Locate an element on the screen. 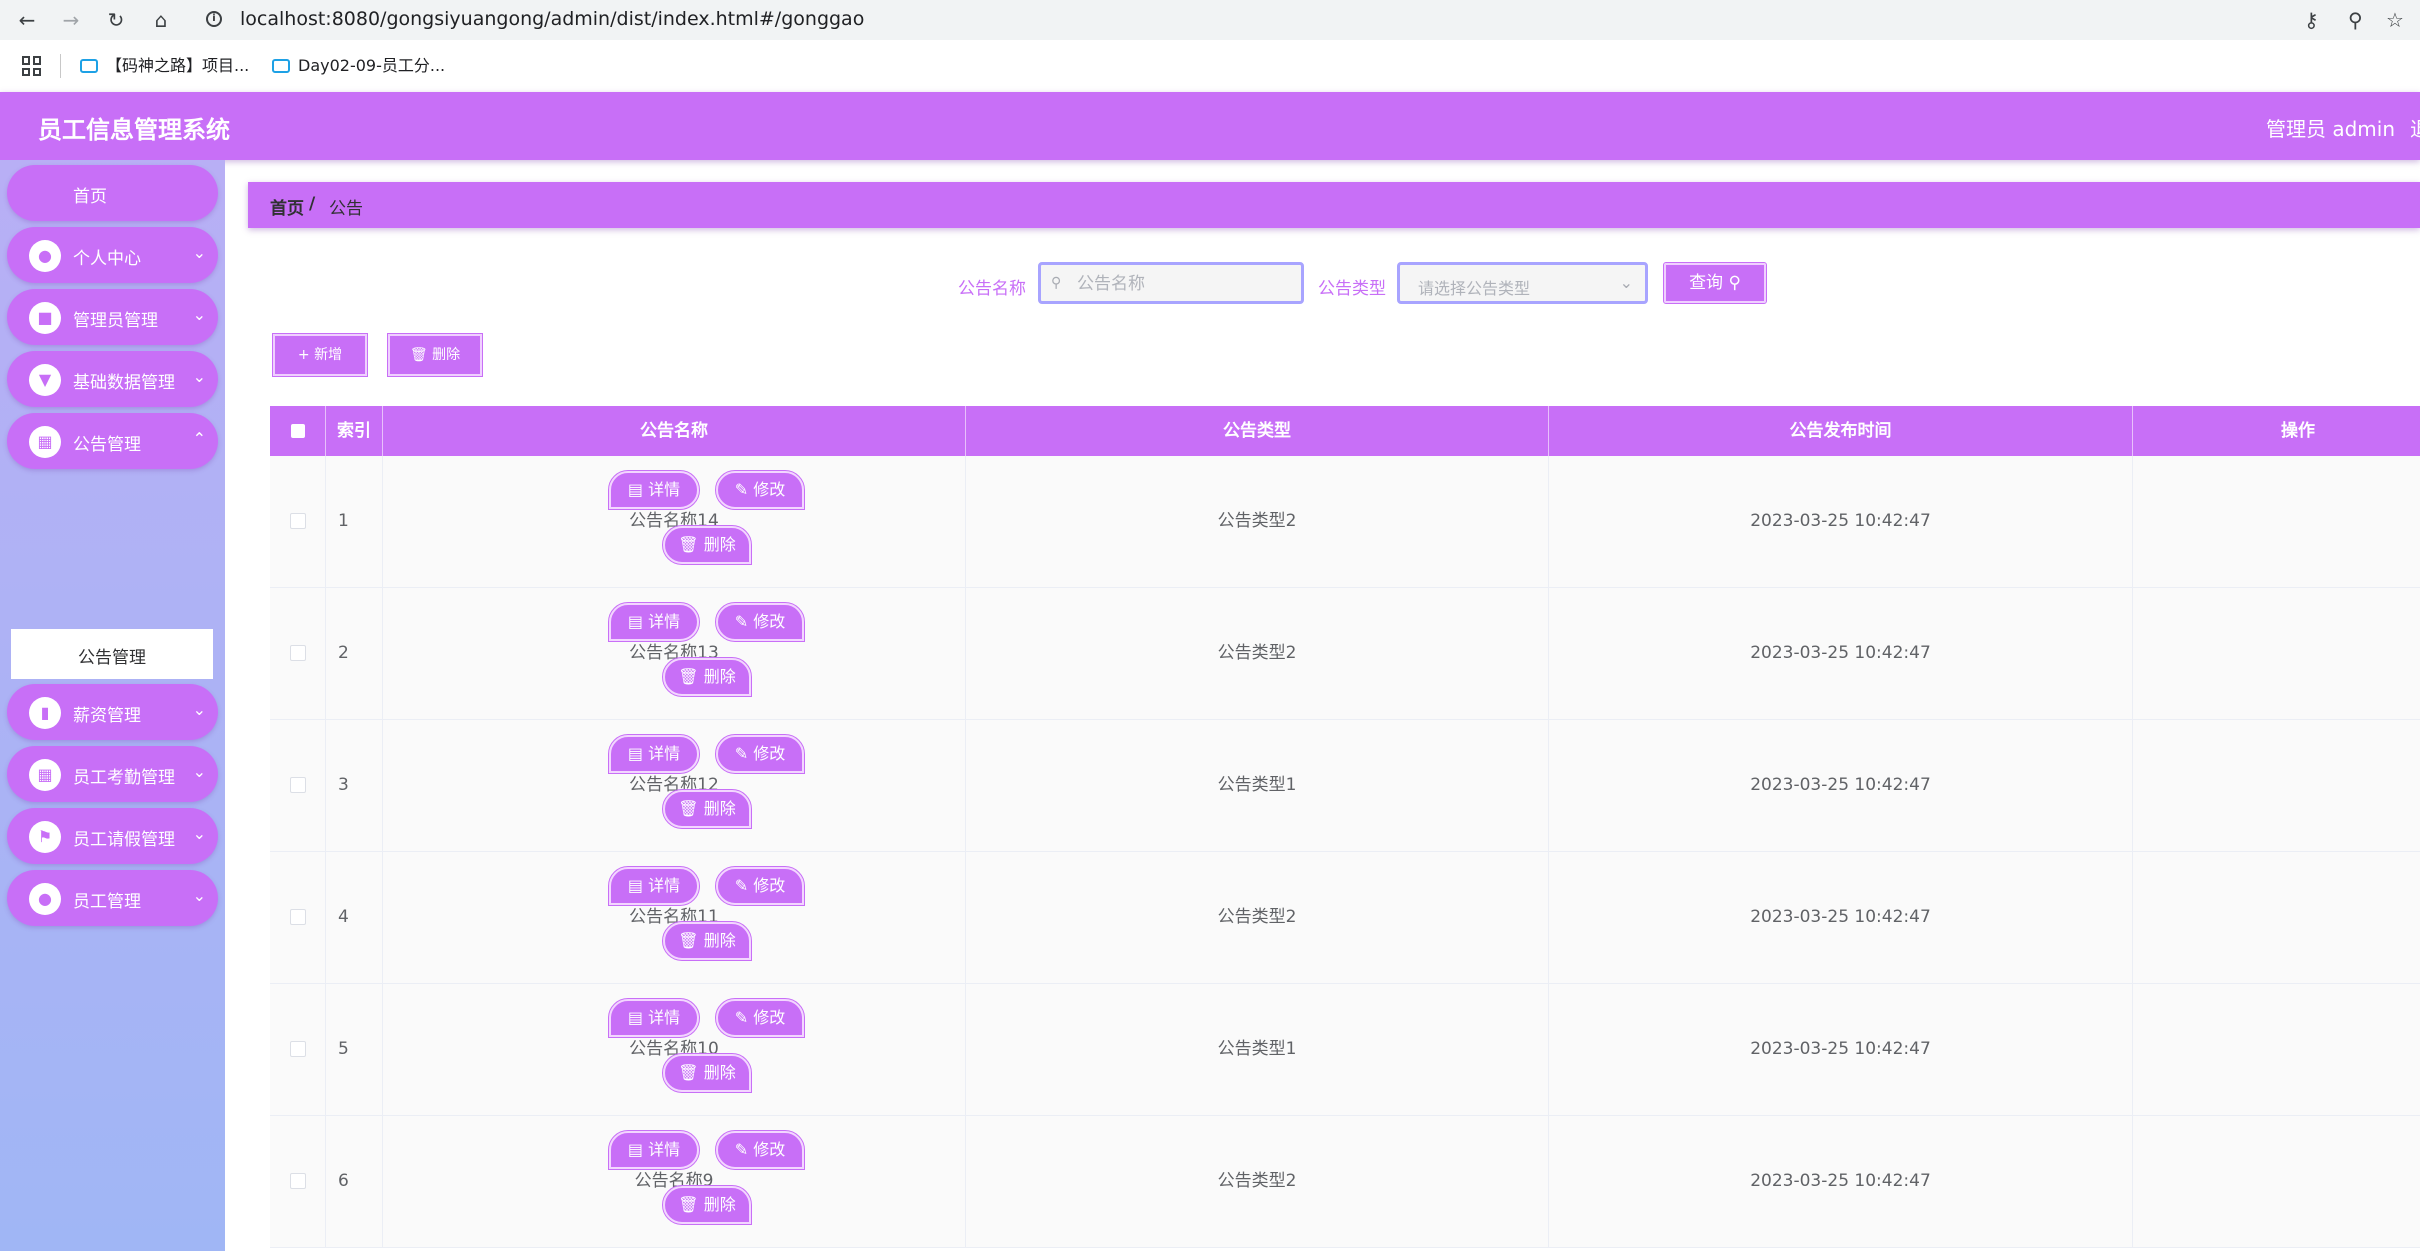 This screenshot has width=2420, height=1251. batch-delete-button: 🗑 删除 is located at coordinates (435, 355).